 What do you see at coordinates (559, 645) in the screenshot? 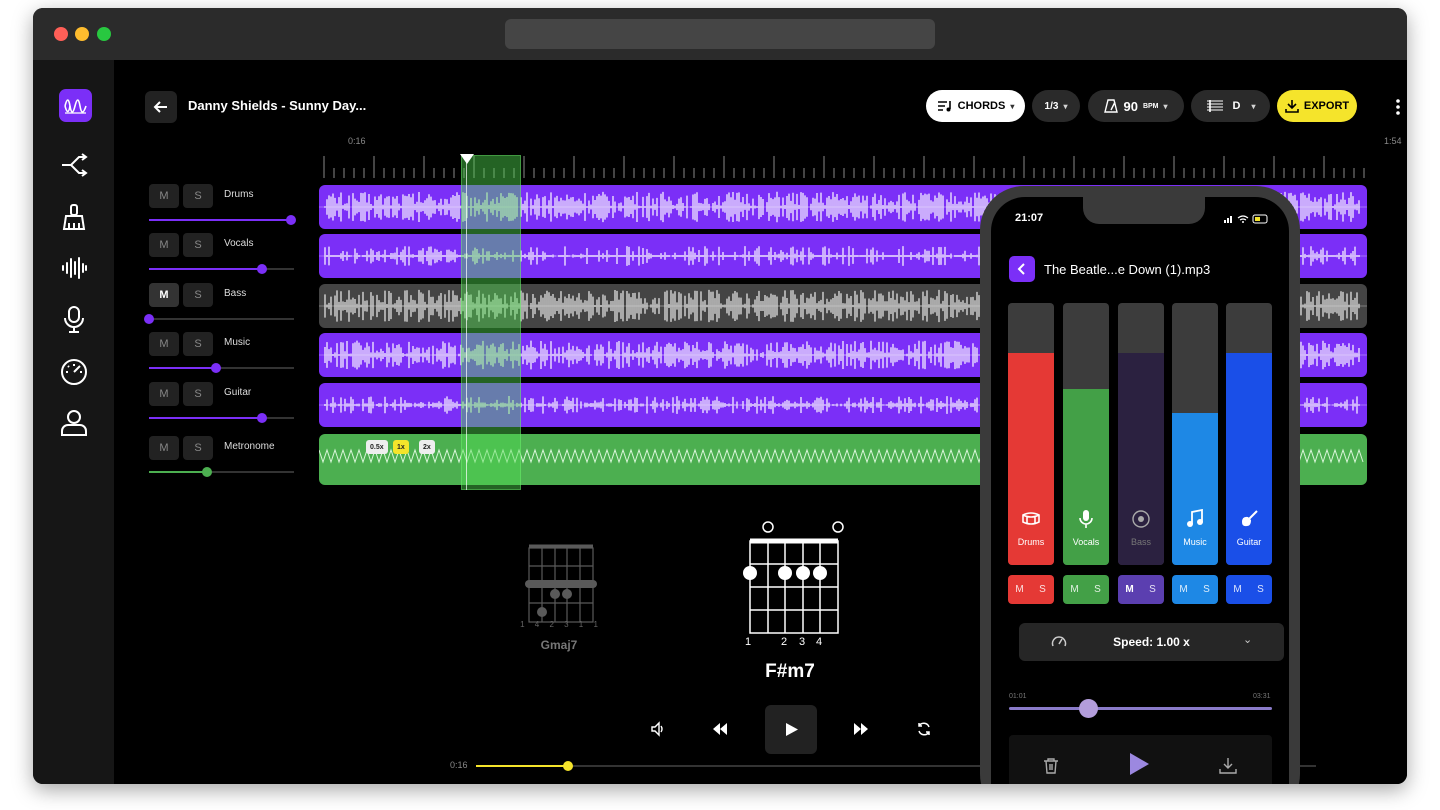
I see `chord-name-previous: Gmaj7` at bounding box center [559, 645].